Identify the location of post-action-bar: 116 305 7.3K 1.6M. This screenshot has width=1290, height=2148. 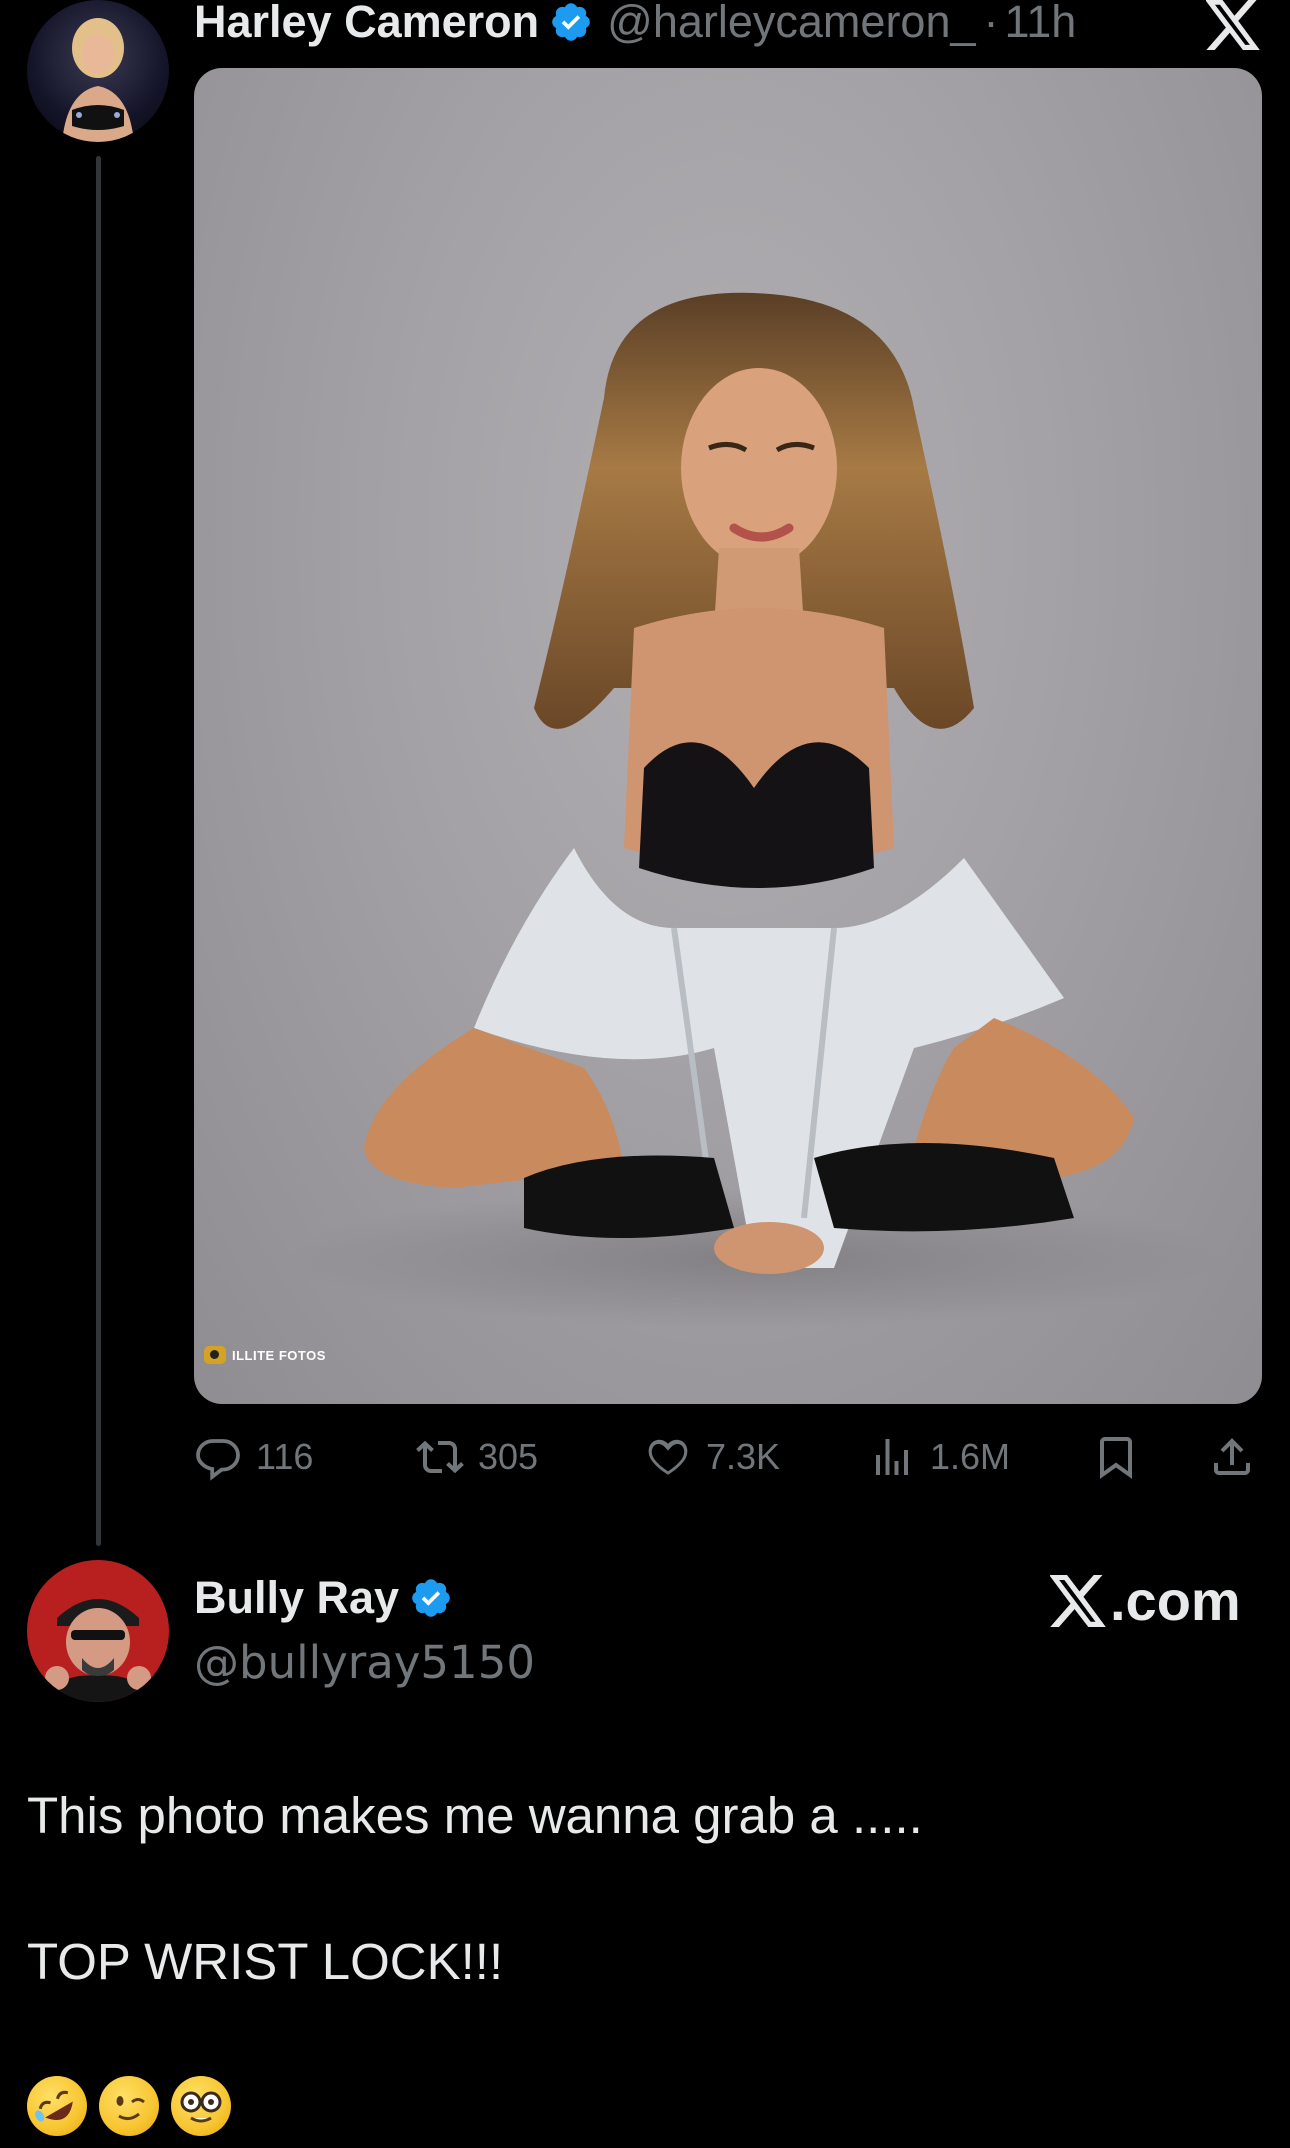
(728, 1457).